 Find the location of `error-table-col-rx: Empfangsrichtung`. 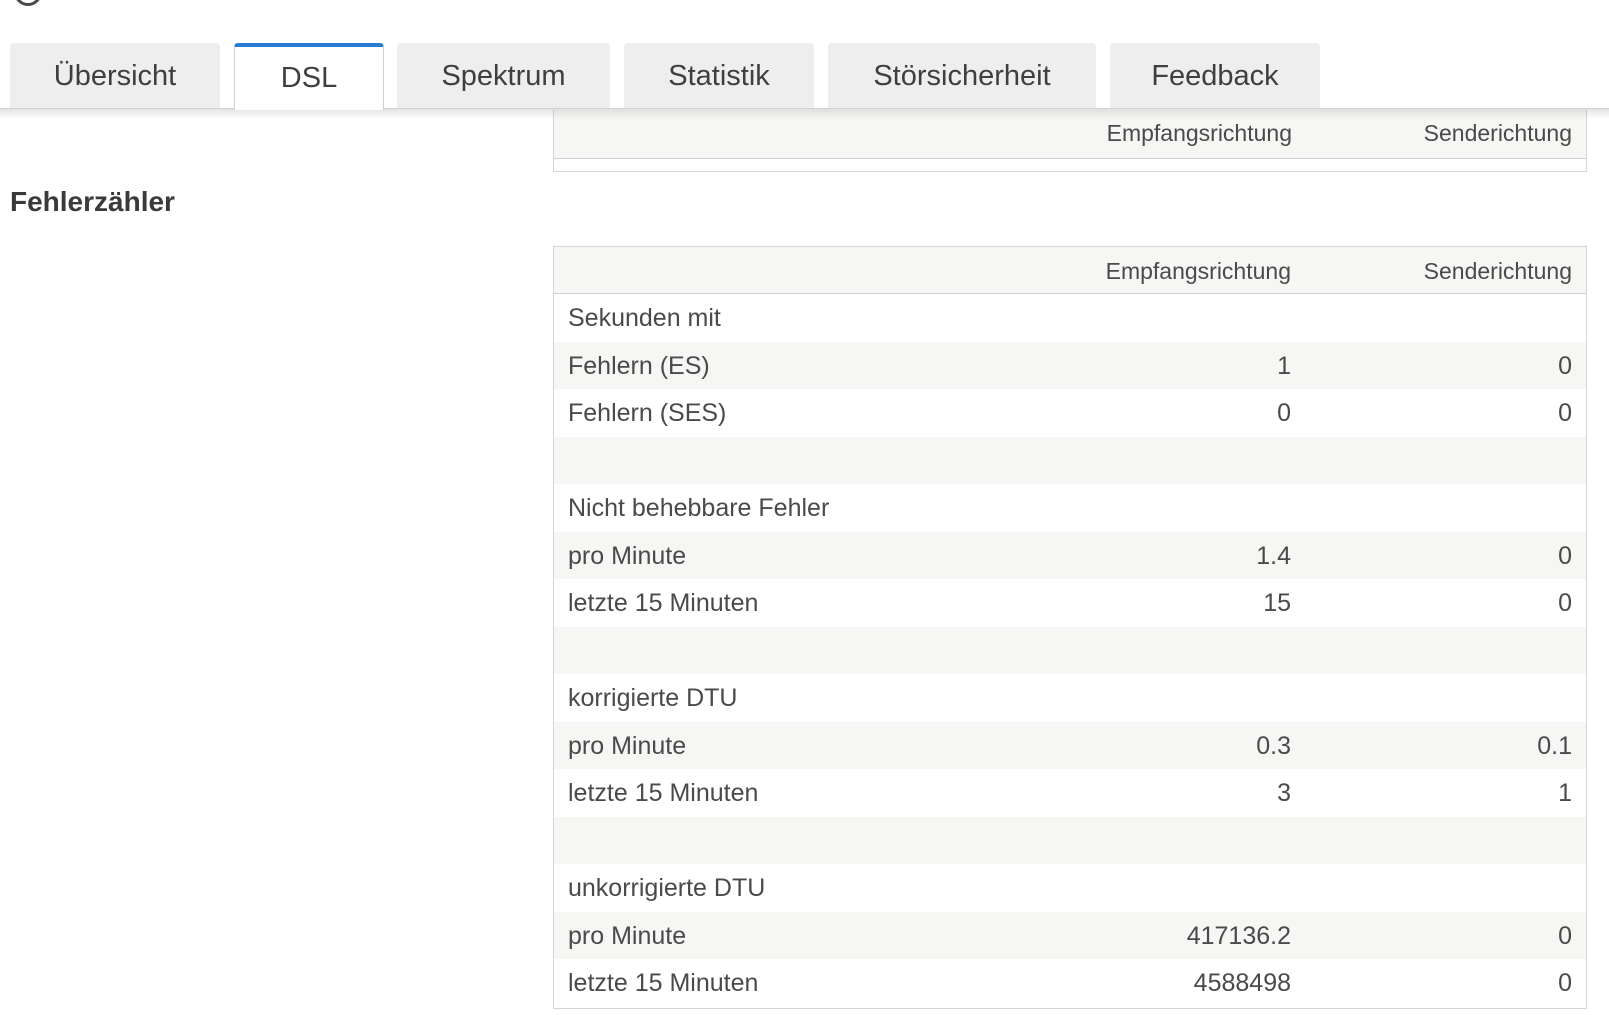

error-table-col-rx: Empfangsrichtung is located at coordinates (1198, 271).